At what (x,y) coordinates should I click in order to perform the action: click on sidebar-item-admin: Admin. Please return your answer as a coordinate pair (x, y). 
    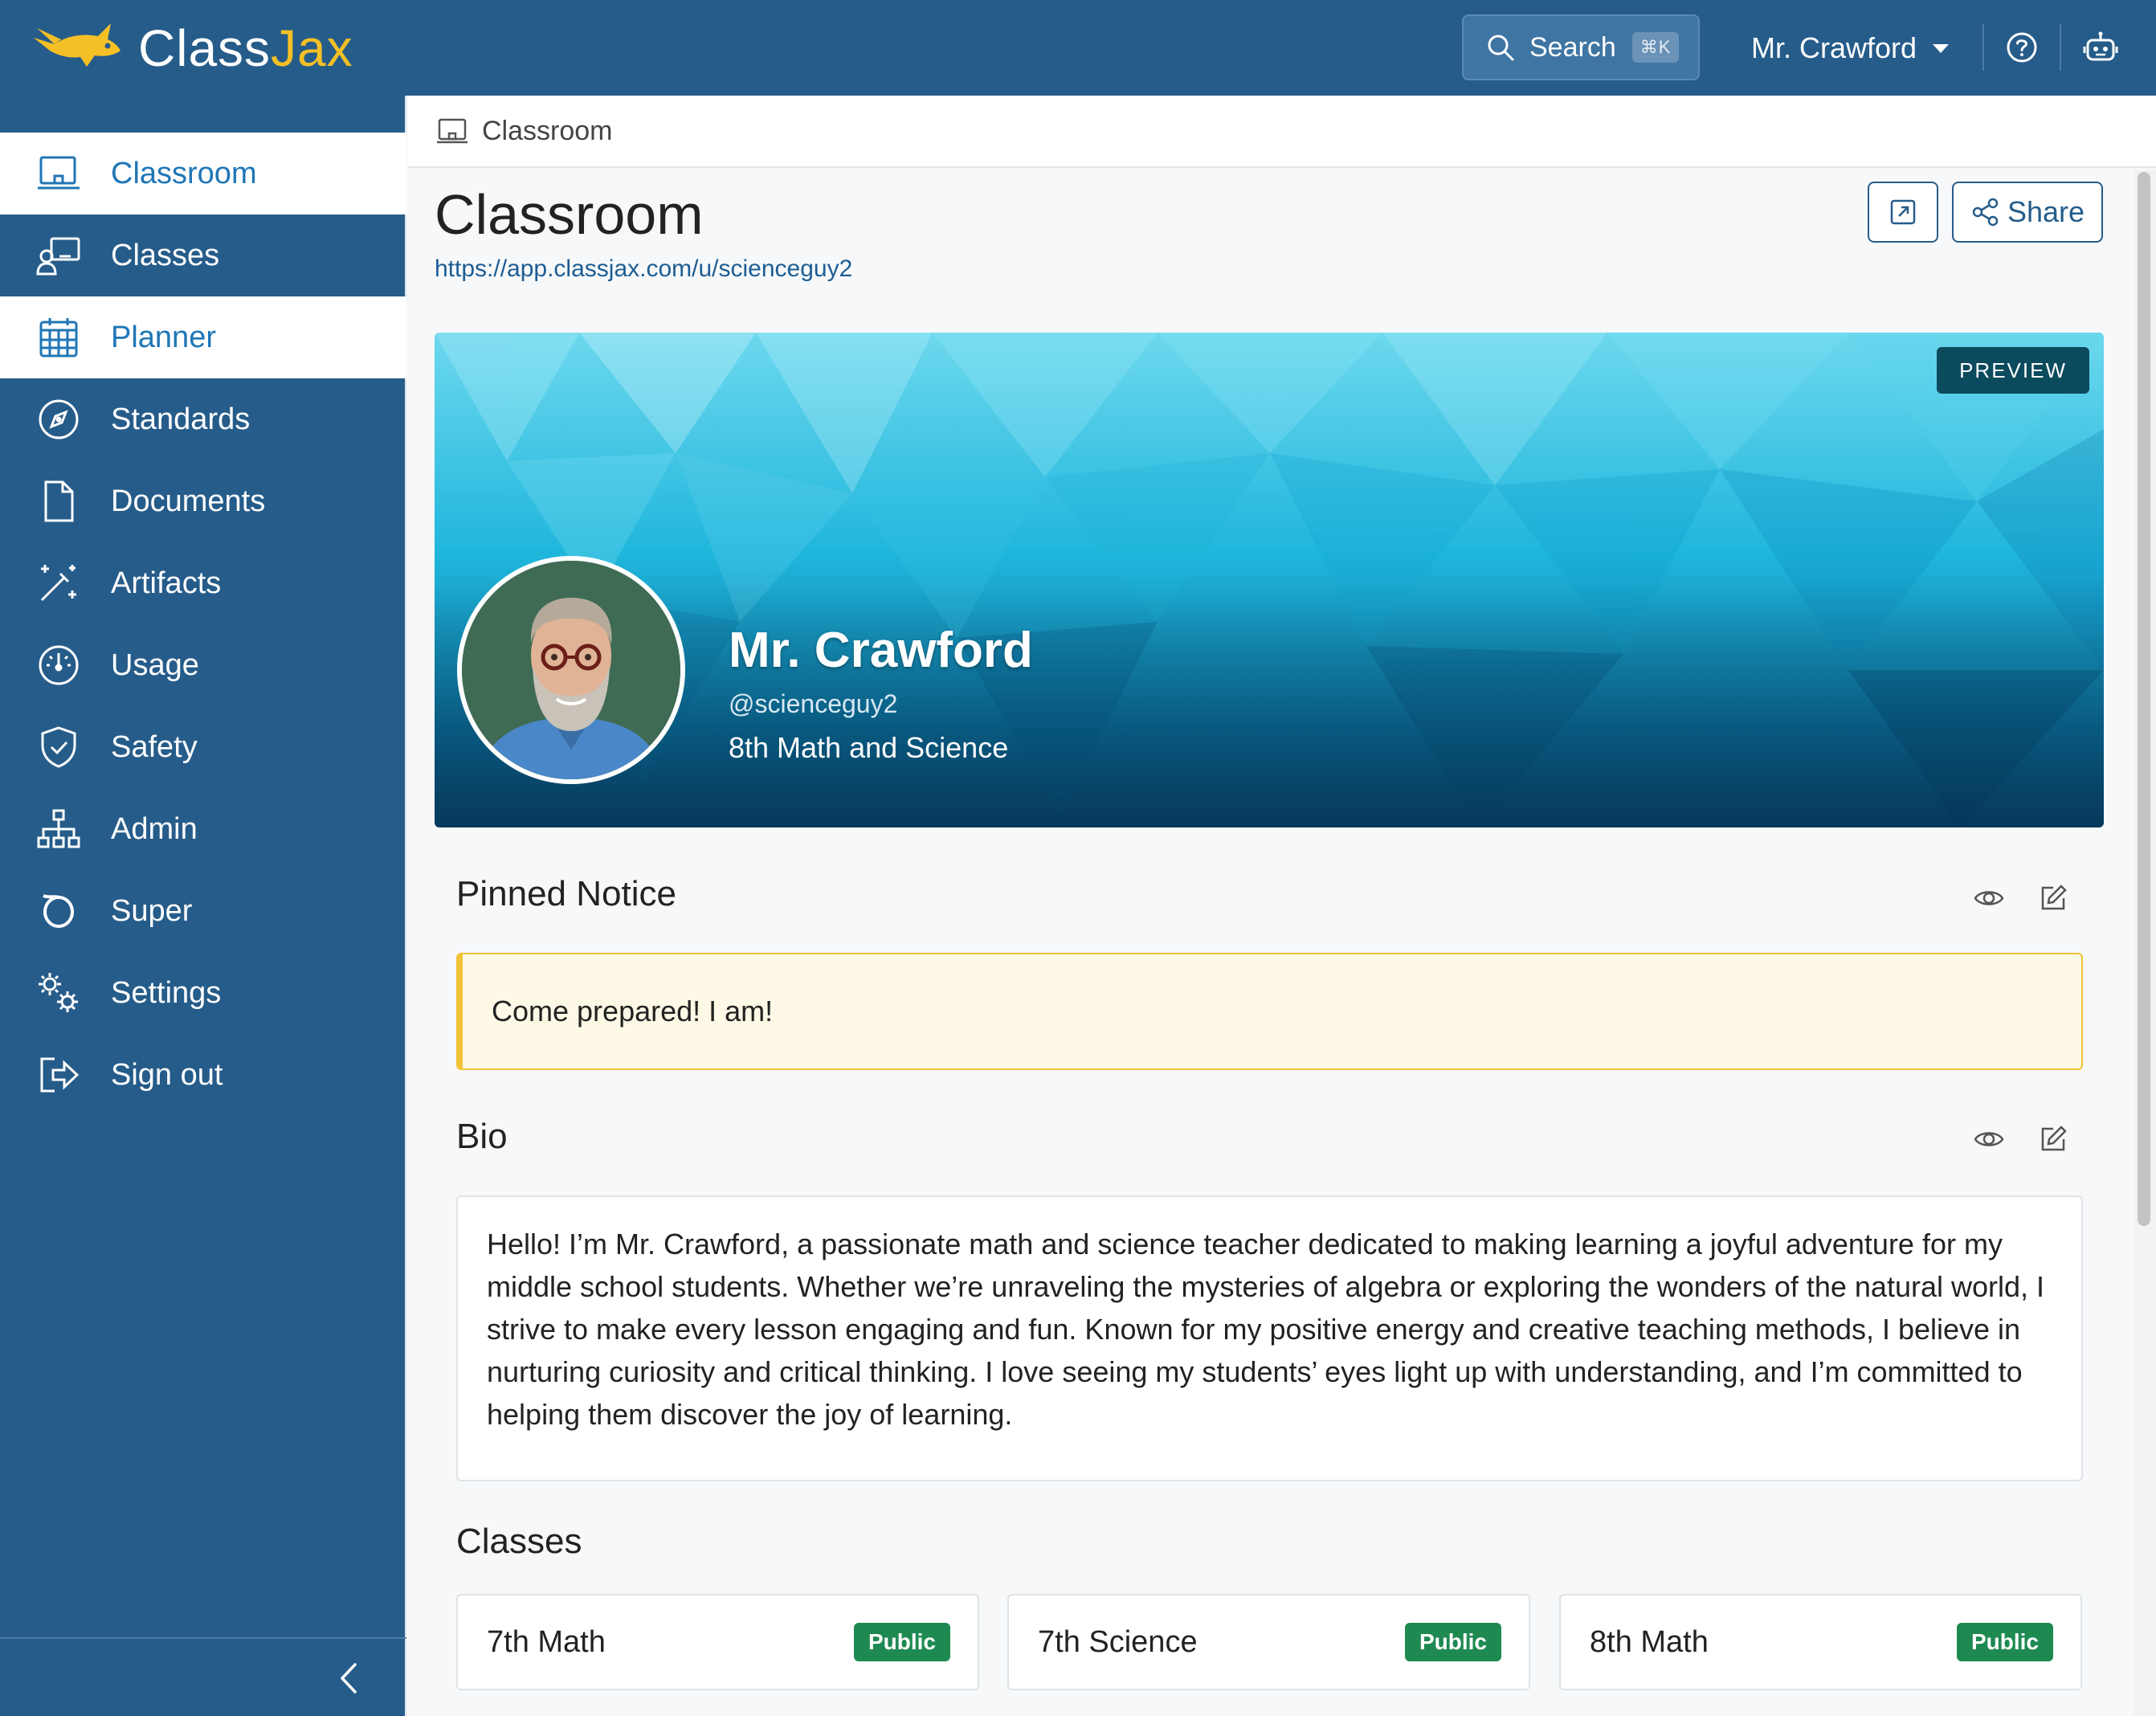
    Looking at the image, I should click on (203, 829).